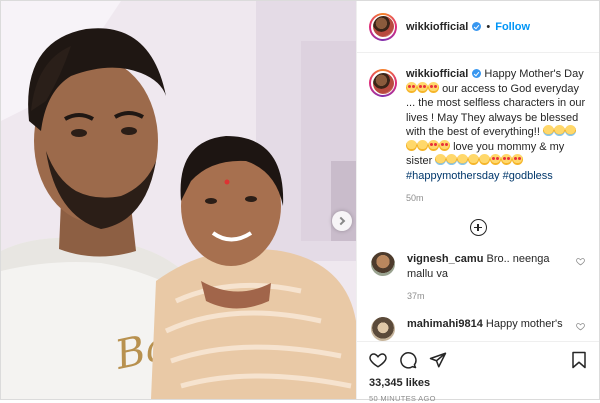 This screenshot has height=403, width=600. Describe the element at coordinates (478, 398) in the screenshot. I see `posted-timestamp: 50 MINUTES AGO` at that location.